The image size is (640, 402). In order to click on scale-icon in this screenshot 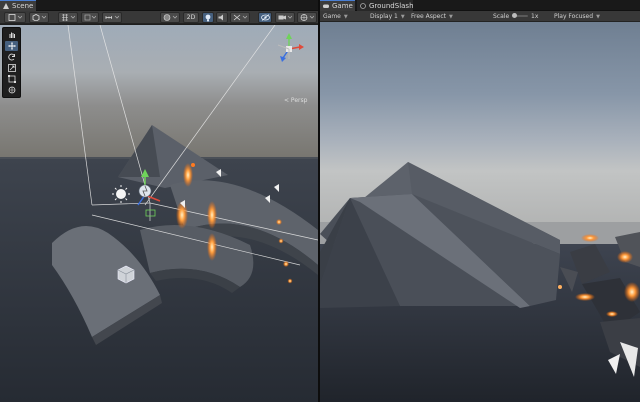, I will do `click(11, 68)`.